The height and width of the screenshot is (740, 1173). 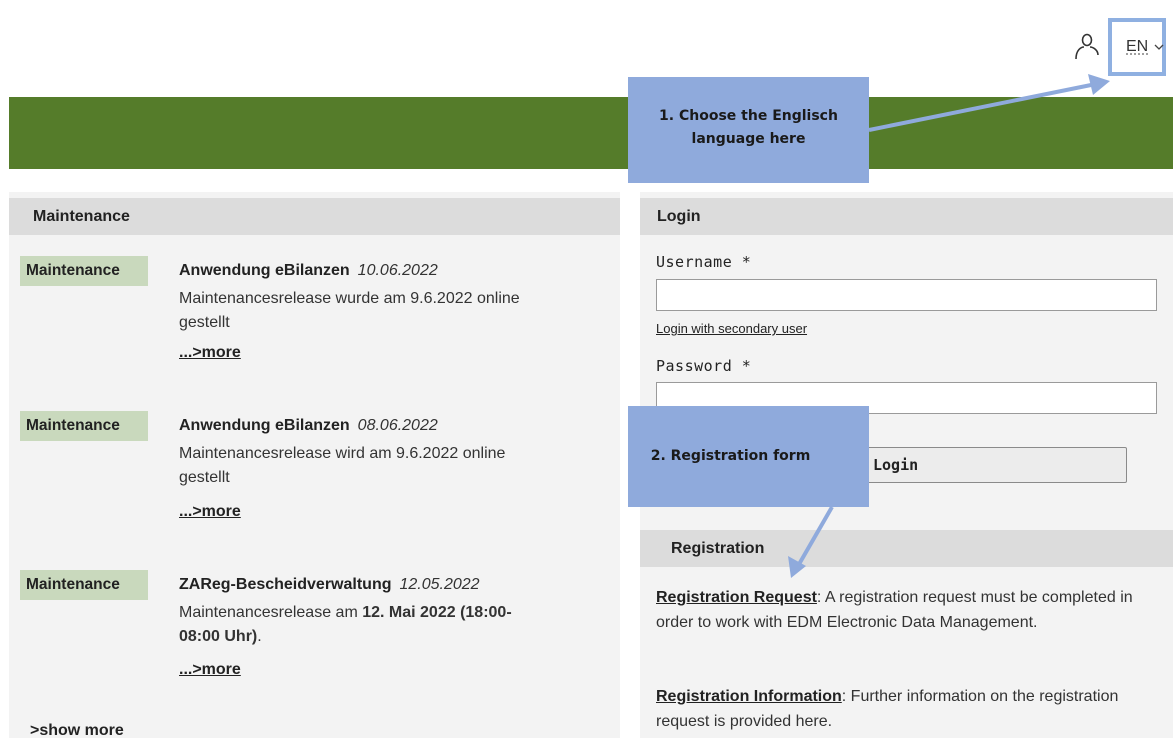 What do you see at coordinates (906, 295) in the screenshot?
I see `username-input` at bounding box center [906, 295].